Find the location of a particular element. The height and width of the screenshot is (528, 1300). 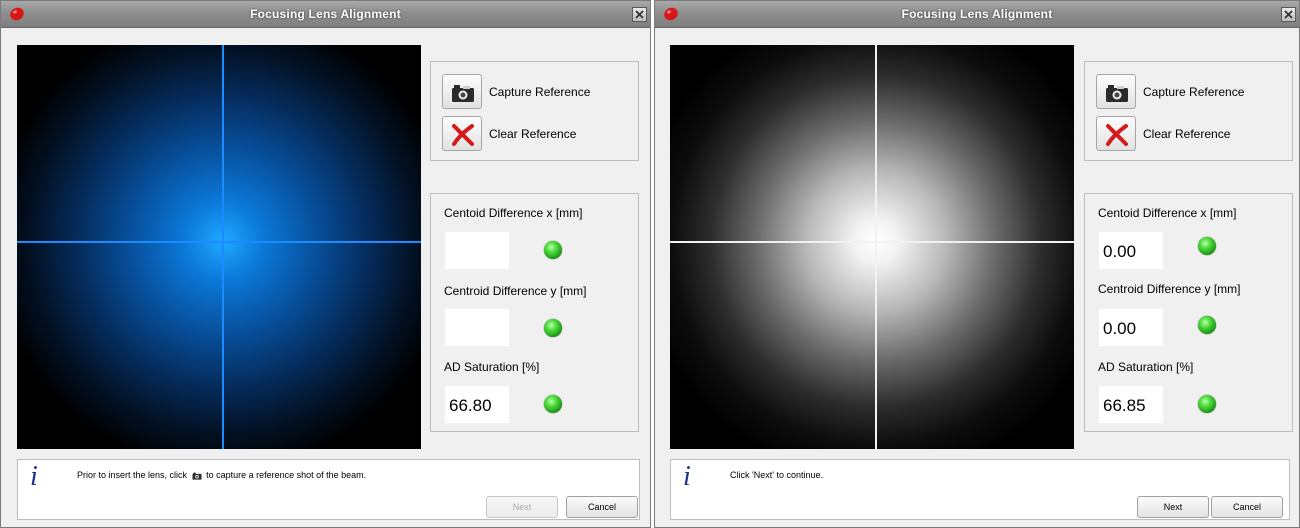

saturation-value: 66.80 is located at coordinates (477, 404).